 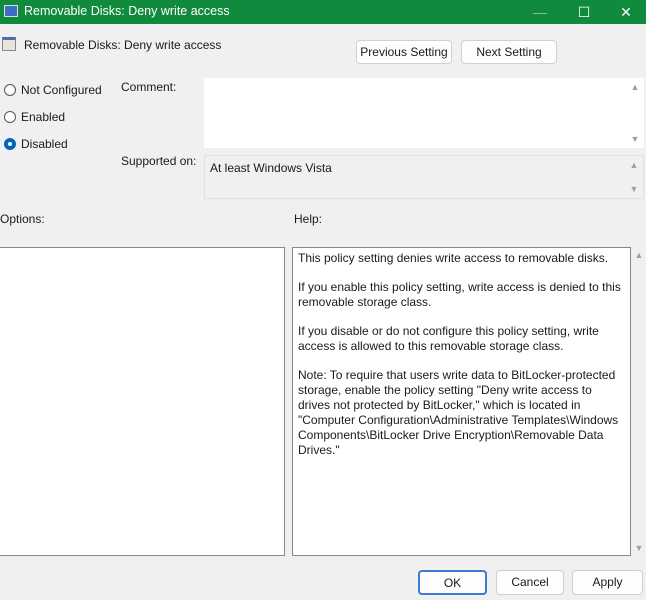 I want to click on apply-button: Apply, so click(x=607, y=582).